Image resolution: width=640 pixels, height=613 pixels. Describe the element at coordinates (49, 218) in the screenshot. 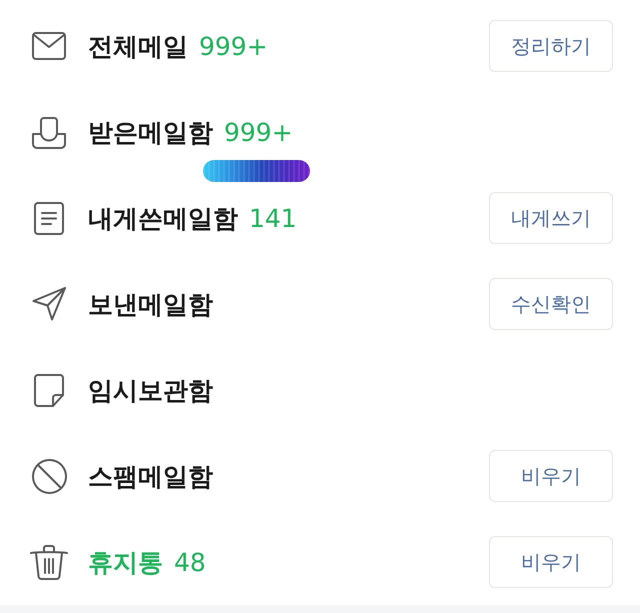

I see `document-icon` at that location.